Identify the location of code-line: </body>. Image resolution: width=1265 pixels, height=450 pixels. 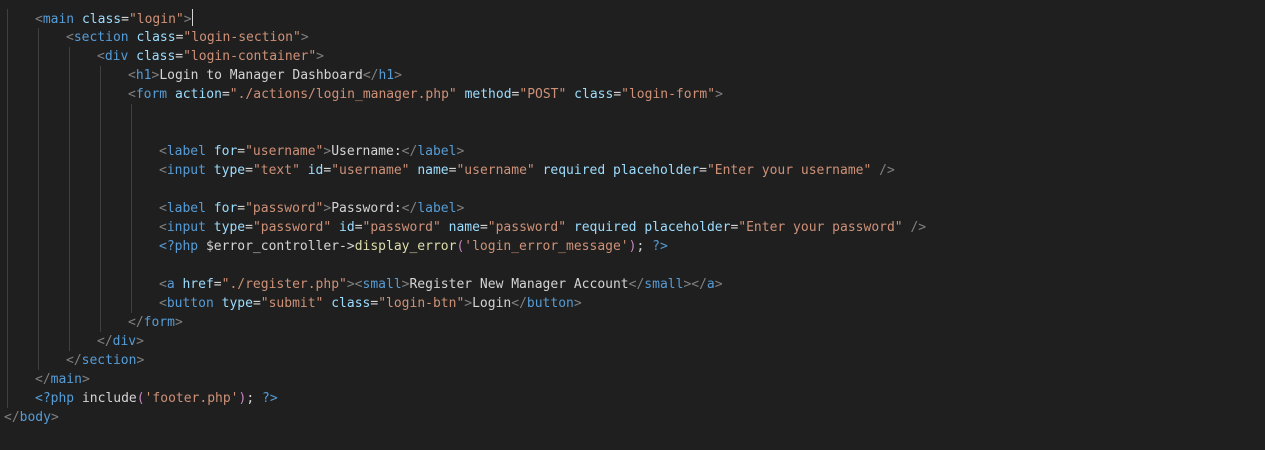
(634, 417).